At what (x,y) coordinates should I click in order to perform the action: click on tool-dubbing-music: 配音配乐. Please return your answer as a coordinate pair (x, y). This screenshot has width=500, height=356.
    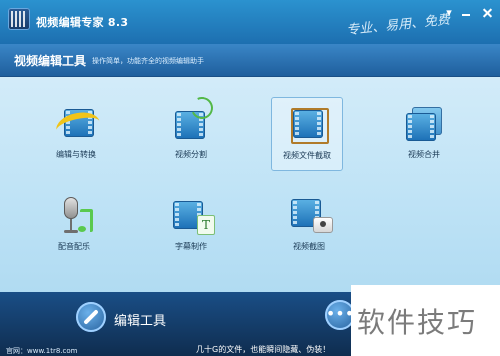
    Looking at the image, I should click on (74, 228).